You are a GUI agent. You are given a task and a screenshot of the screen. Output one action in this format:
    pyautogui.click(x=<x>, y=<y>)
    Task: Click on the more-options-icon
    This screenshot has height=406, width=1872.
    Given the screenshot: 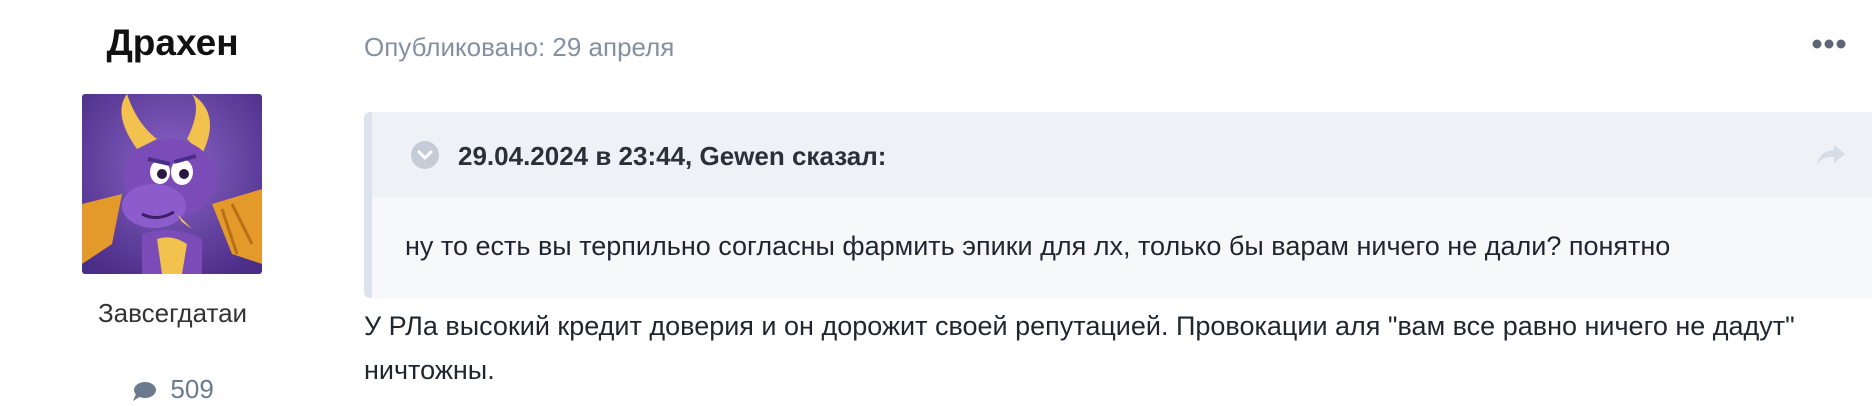 What is the action you would take?
    pyautogui.click(x=1829, y=44)
    